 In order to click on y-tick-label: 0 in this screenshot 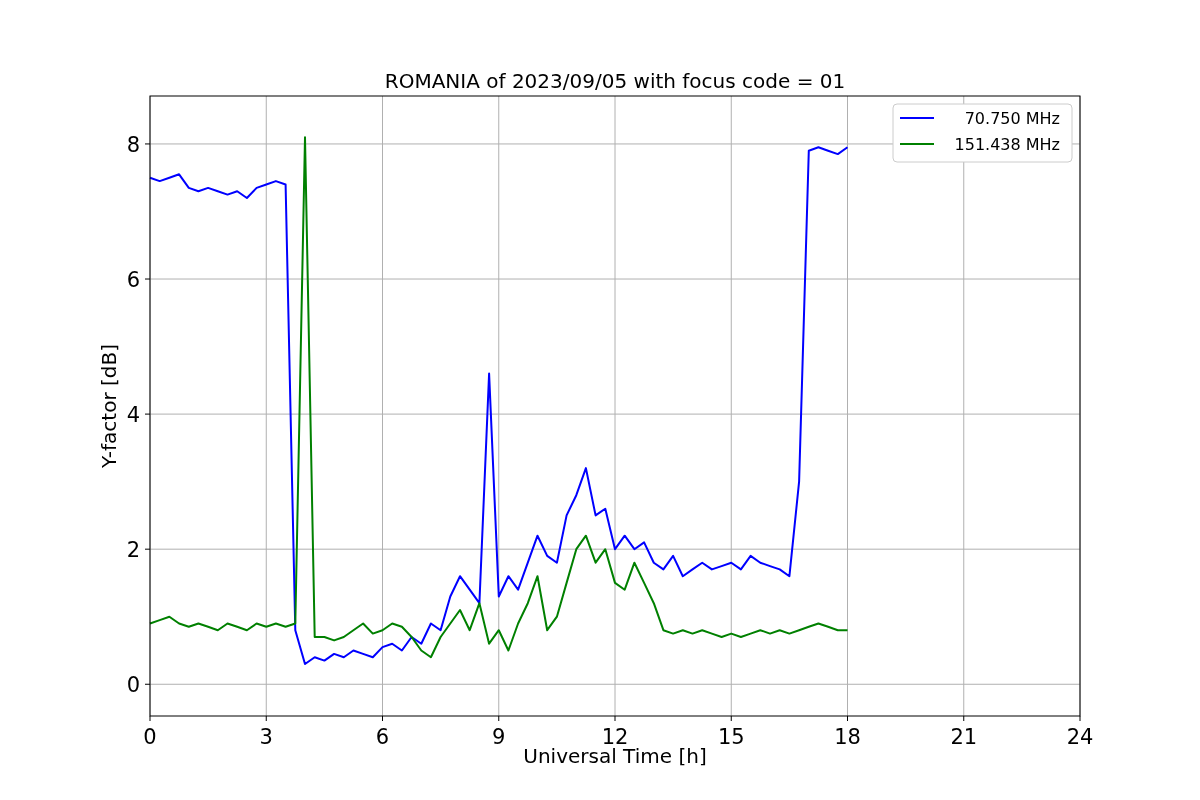, I will do `click(133, 685)`.